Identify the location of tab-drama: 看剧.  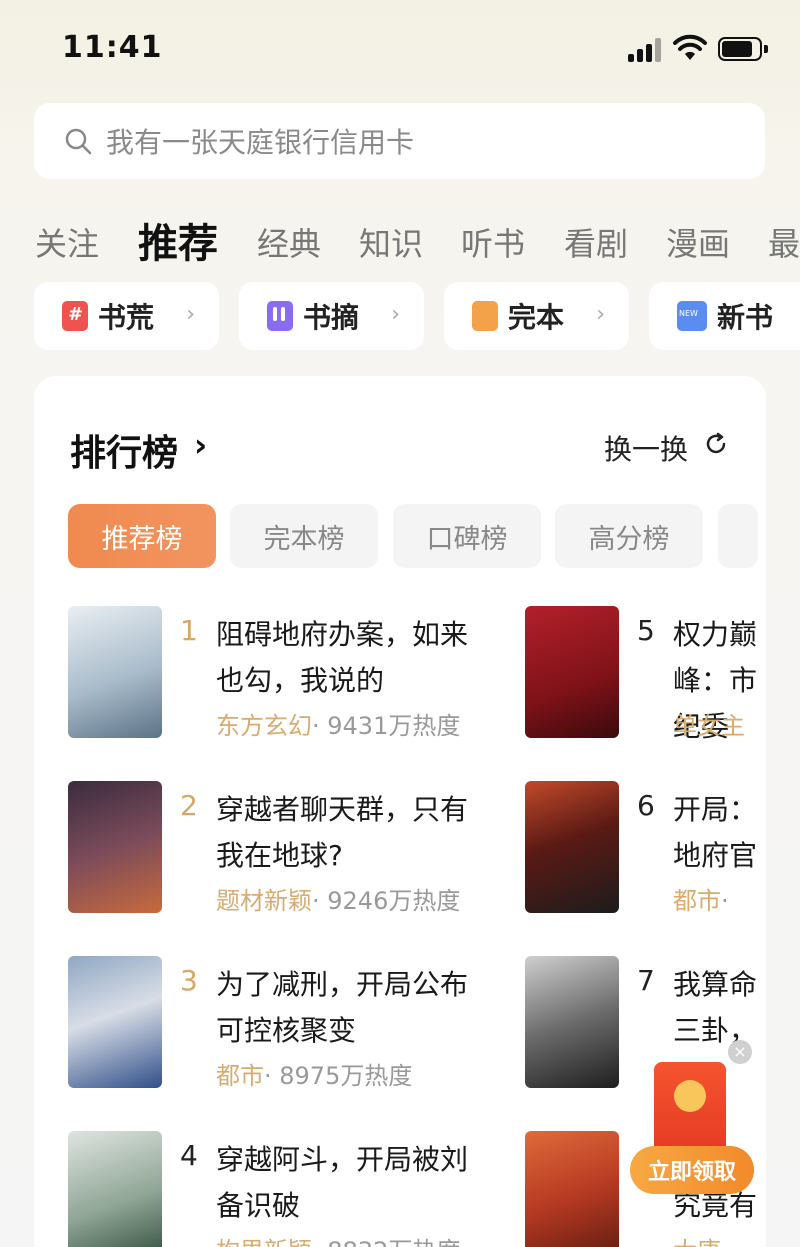
(596, 242).